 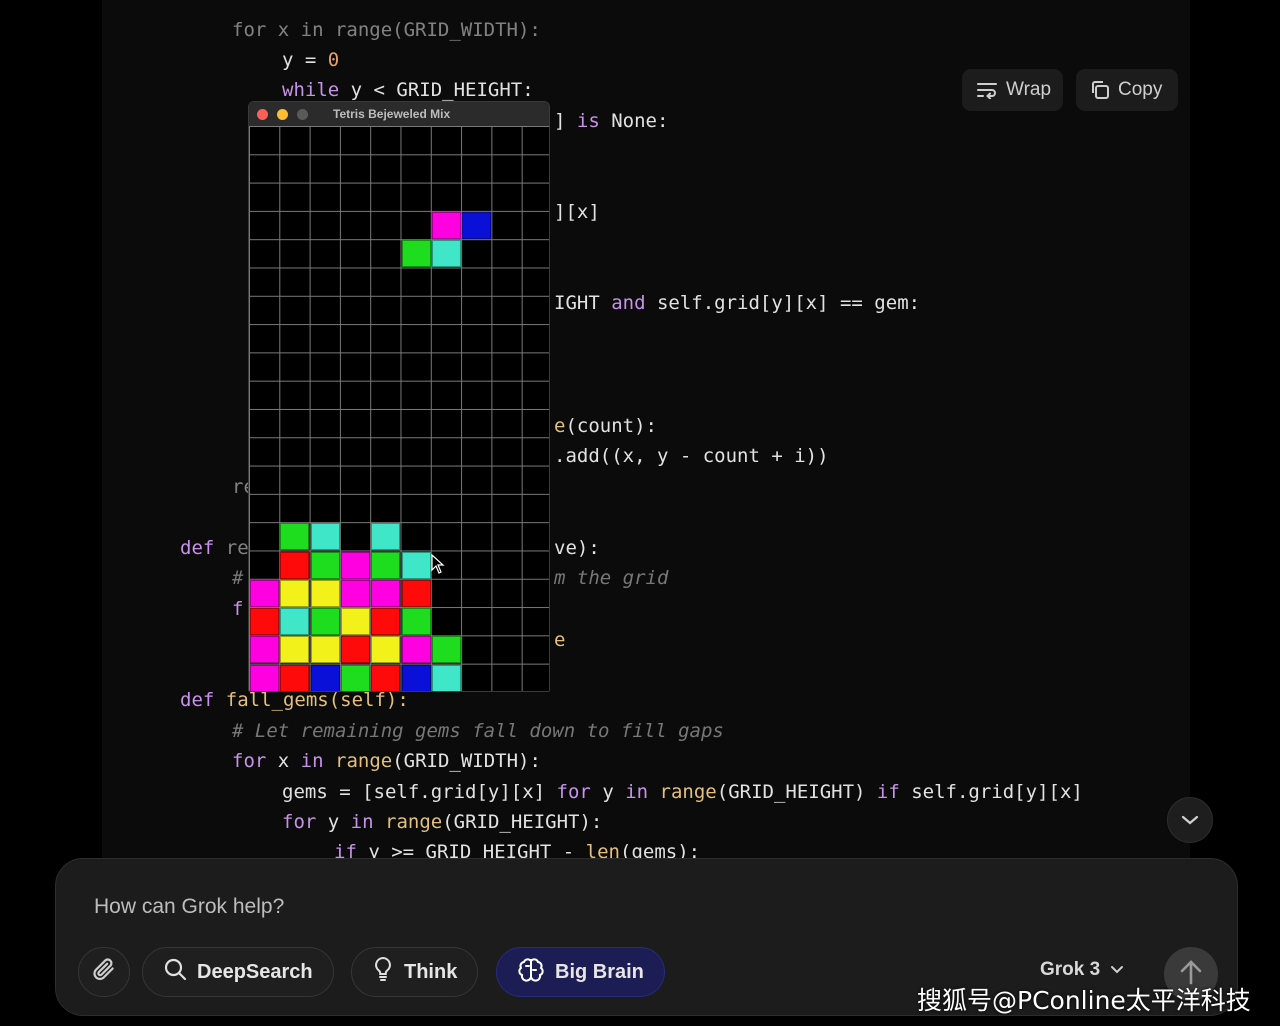 What do you see at coordinates (471, 849) in the screenshot?
I see `code-token: y >= GRID_HEIGHT -` at bounding box center [471, 849].